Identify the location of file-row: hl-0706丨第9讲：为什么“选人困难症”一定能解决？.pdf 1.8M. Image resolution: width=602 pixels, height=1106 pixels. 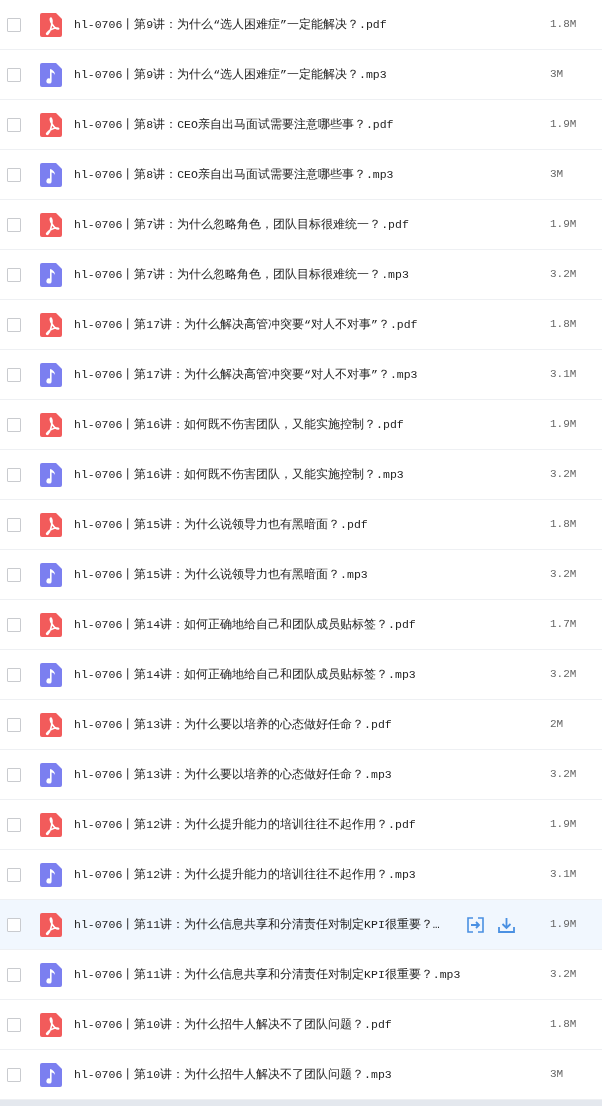
(301, 25).